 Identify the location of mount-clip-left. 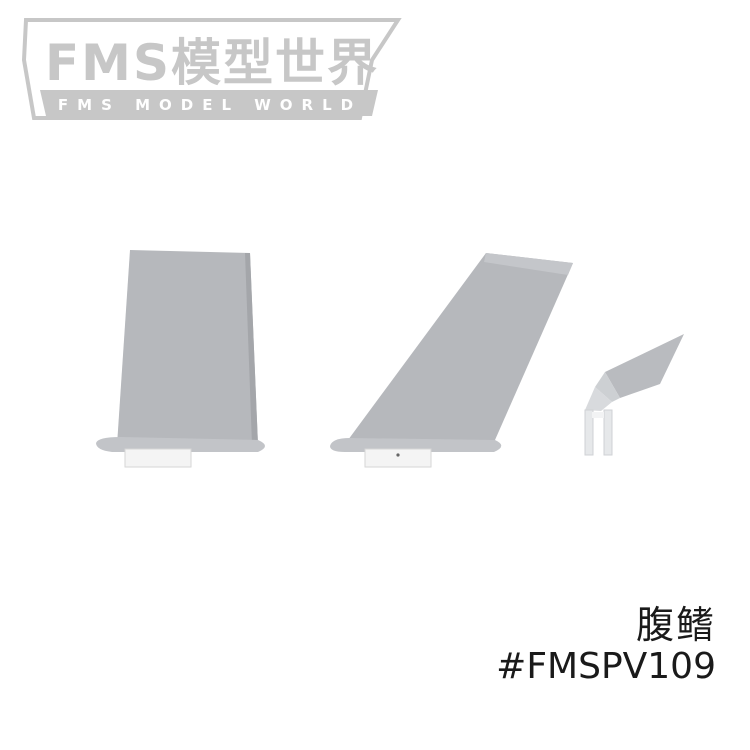
(158, 458).